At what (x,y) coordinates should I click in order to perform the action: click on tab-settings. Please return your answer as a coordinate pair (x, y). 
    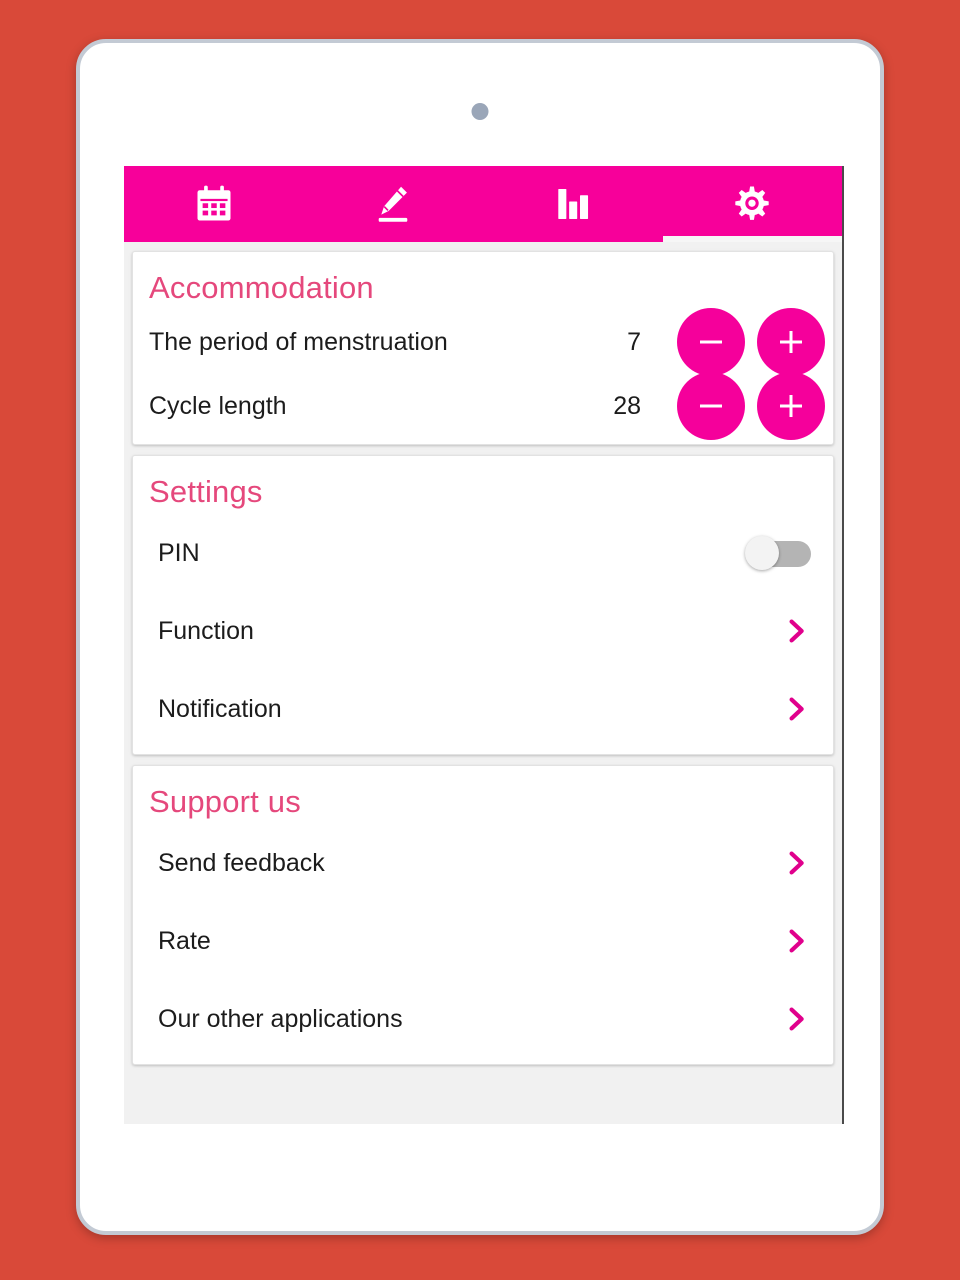
    Looking at the image, I should click on (752, 204).